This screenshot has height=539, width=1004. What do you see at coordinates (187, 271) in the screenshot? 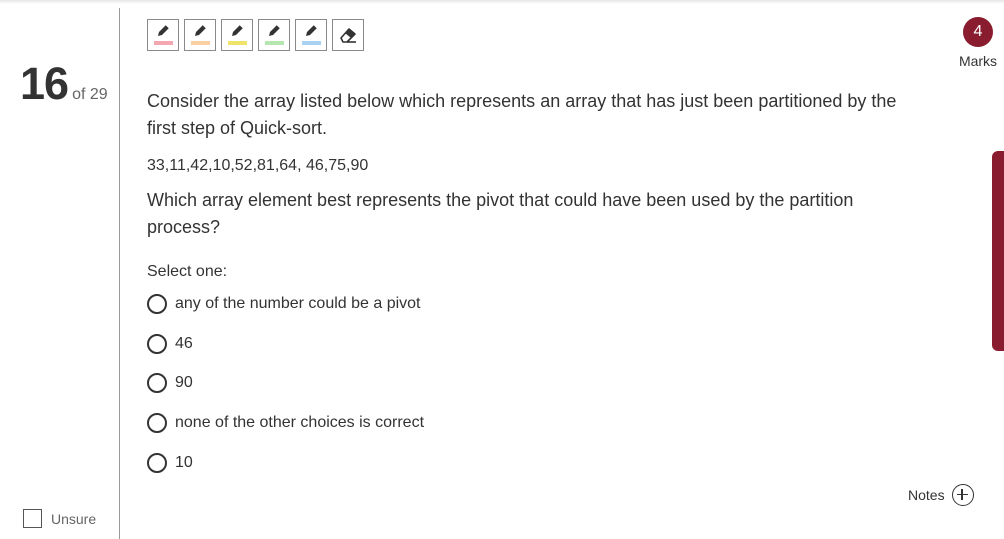
I see `select-one-label: Select one:` at bounding box center [187, 271].